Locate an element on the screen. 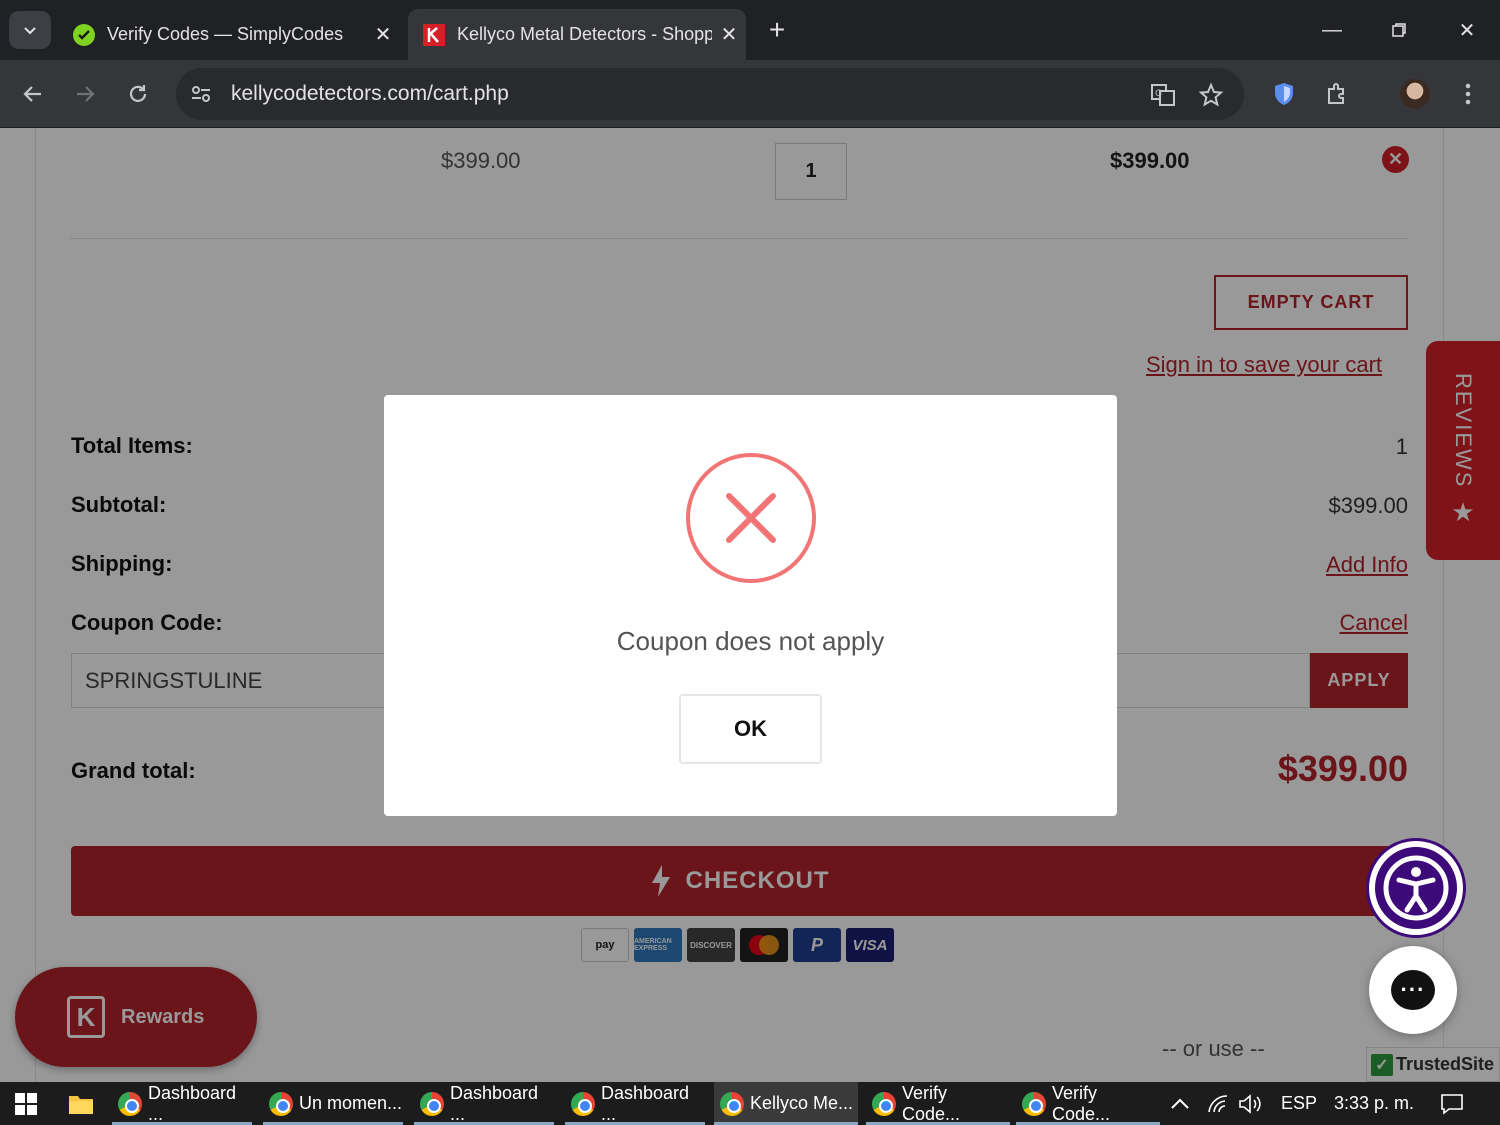 Image resolution: width=1500 pixels, height=1125 pixels. tab-title: Verify Codes — SimplyCodes is located at coordinates (225, 34).